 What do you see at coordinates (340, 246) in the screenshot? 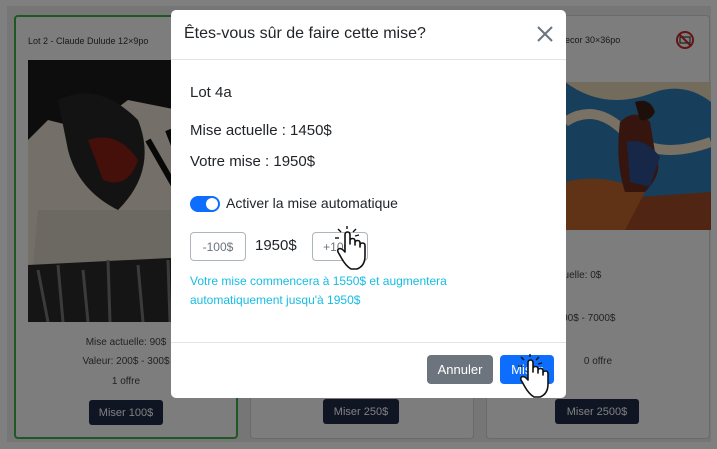
I see `increment-button: +100$` at bounding box center [340, 246].